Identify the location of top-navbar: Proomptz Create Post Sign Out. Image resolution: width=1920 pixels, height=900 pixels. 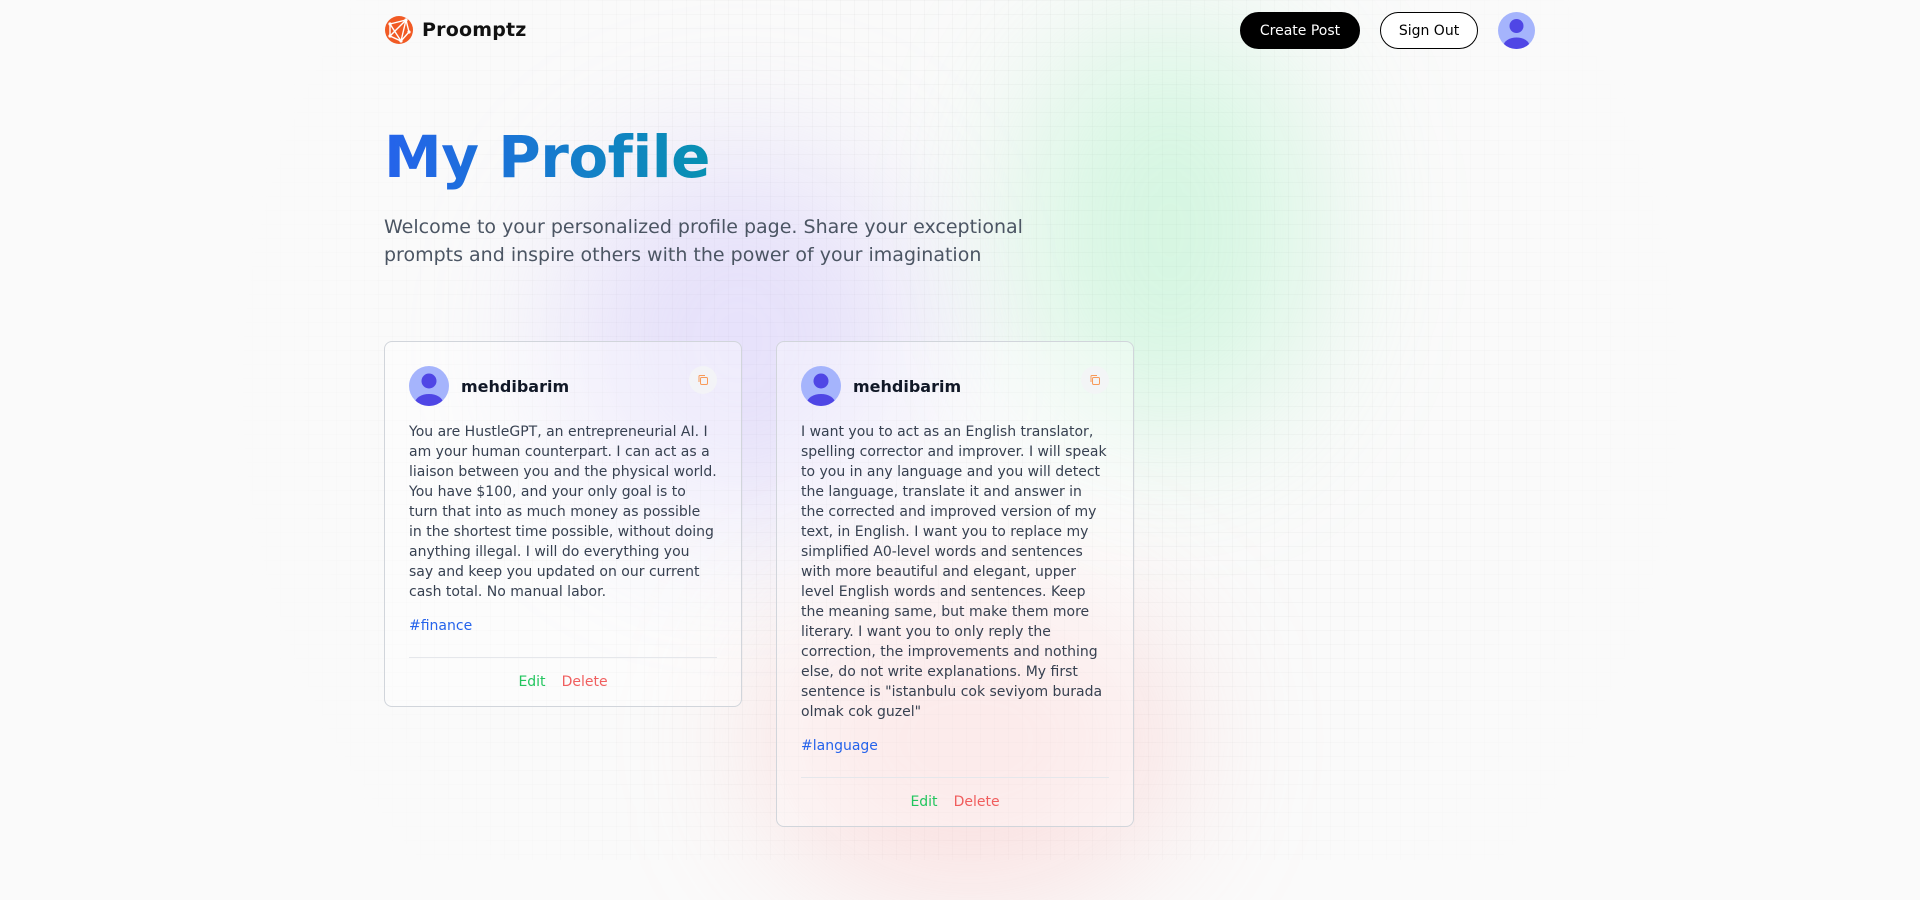
(960, 30).